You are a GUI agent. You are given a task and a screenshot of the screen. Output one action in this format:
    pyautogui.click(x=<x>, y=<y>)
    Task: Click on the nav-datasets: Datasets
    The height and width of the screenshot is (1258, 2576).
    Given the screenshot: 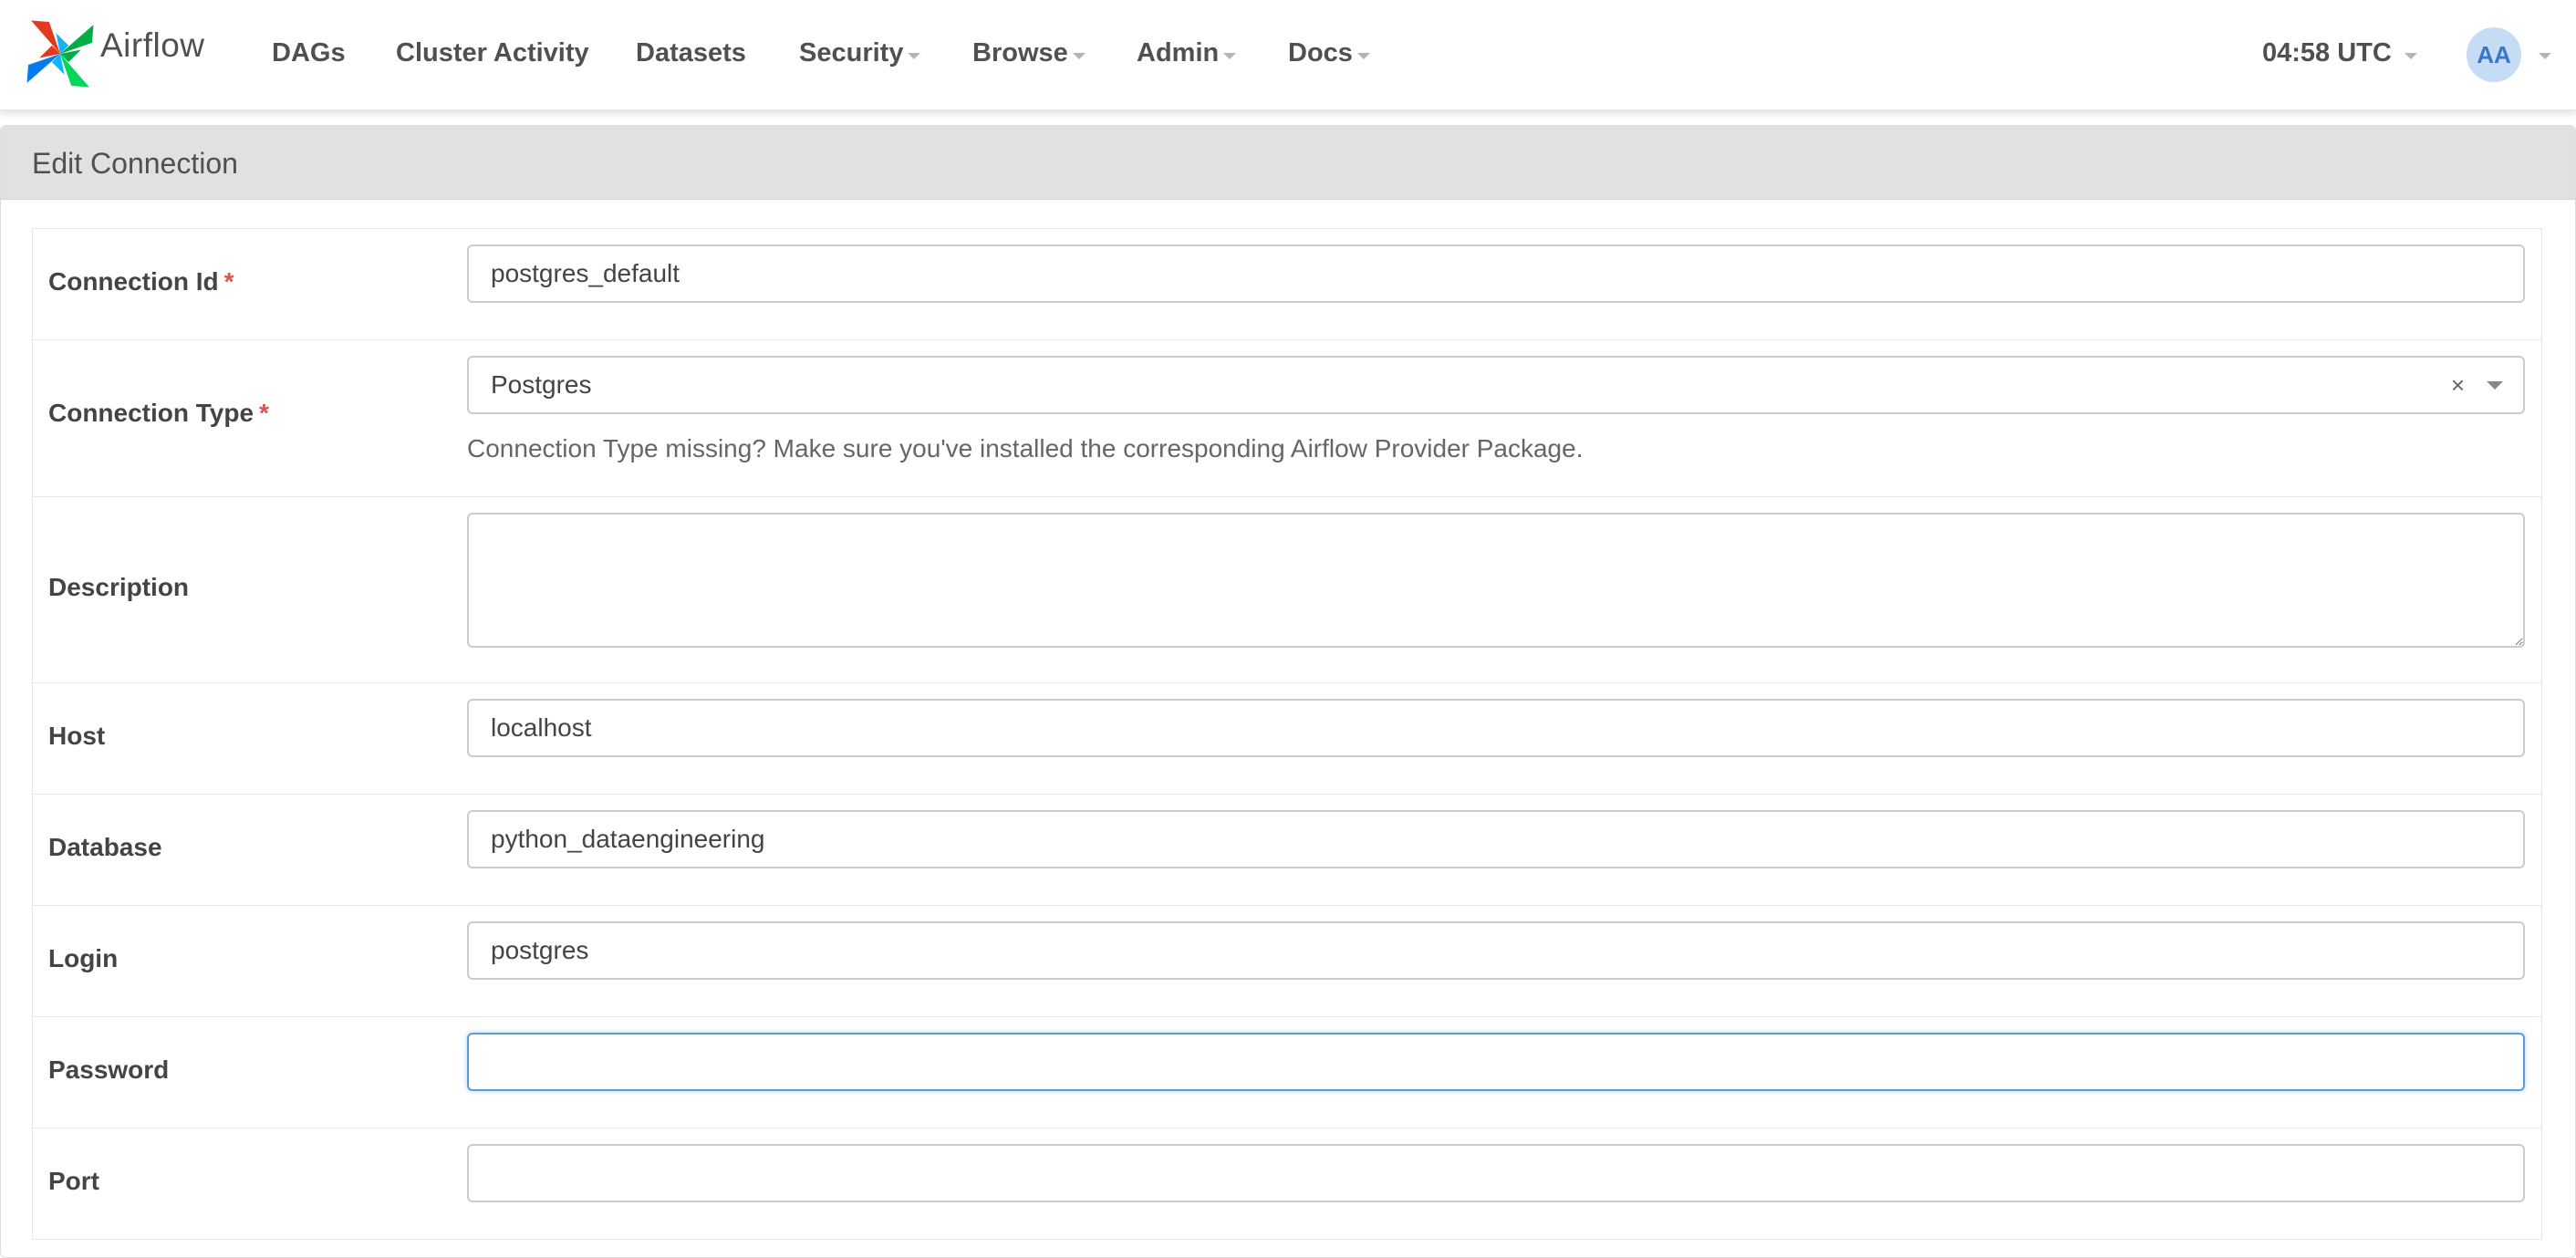 What is the action you would take?
    pyautogui.click(x=691, y=53)
    